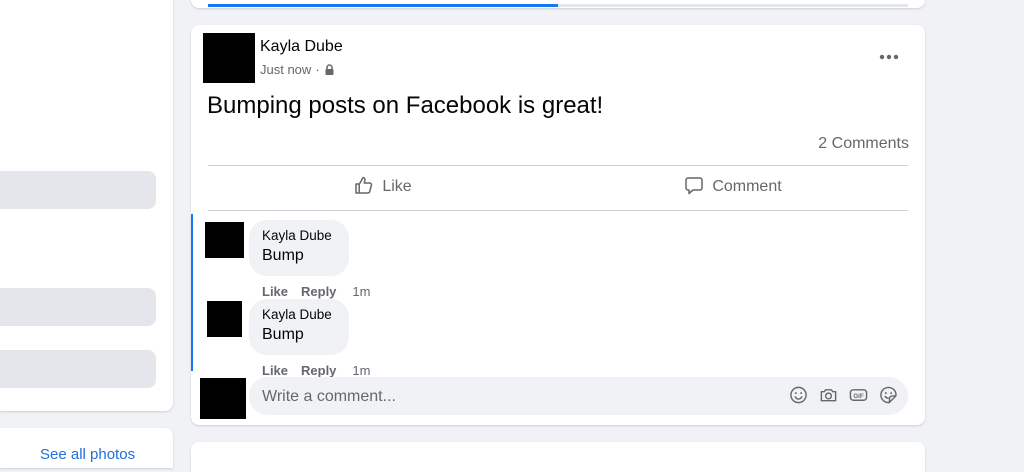 This screenshot has width=1024, height=472. Describe the element at coordinates (397, 186) in the screenshot. I see `like-label: Like` at that location.